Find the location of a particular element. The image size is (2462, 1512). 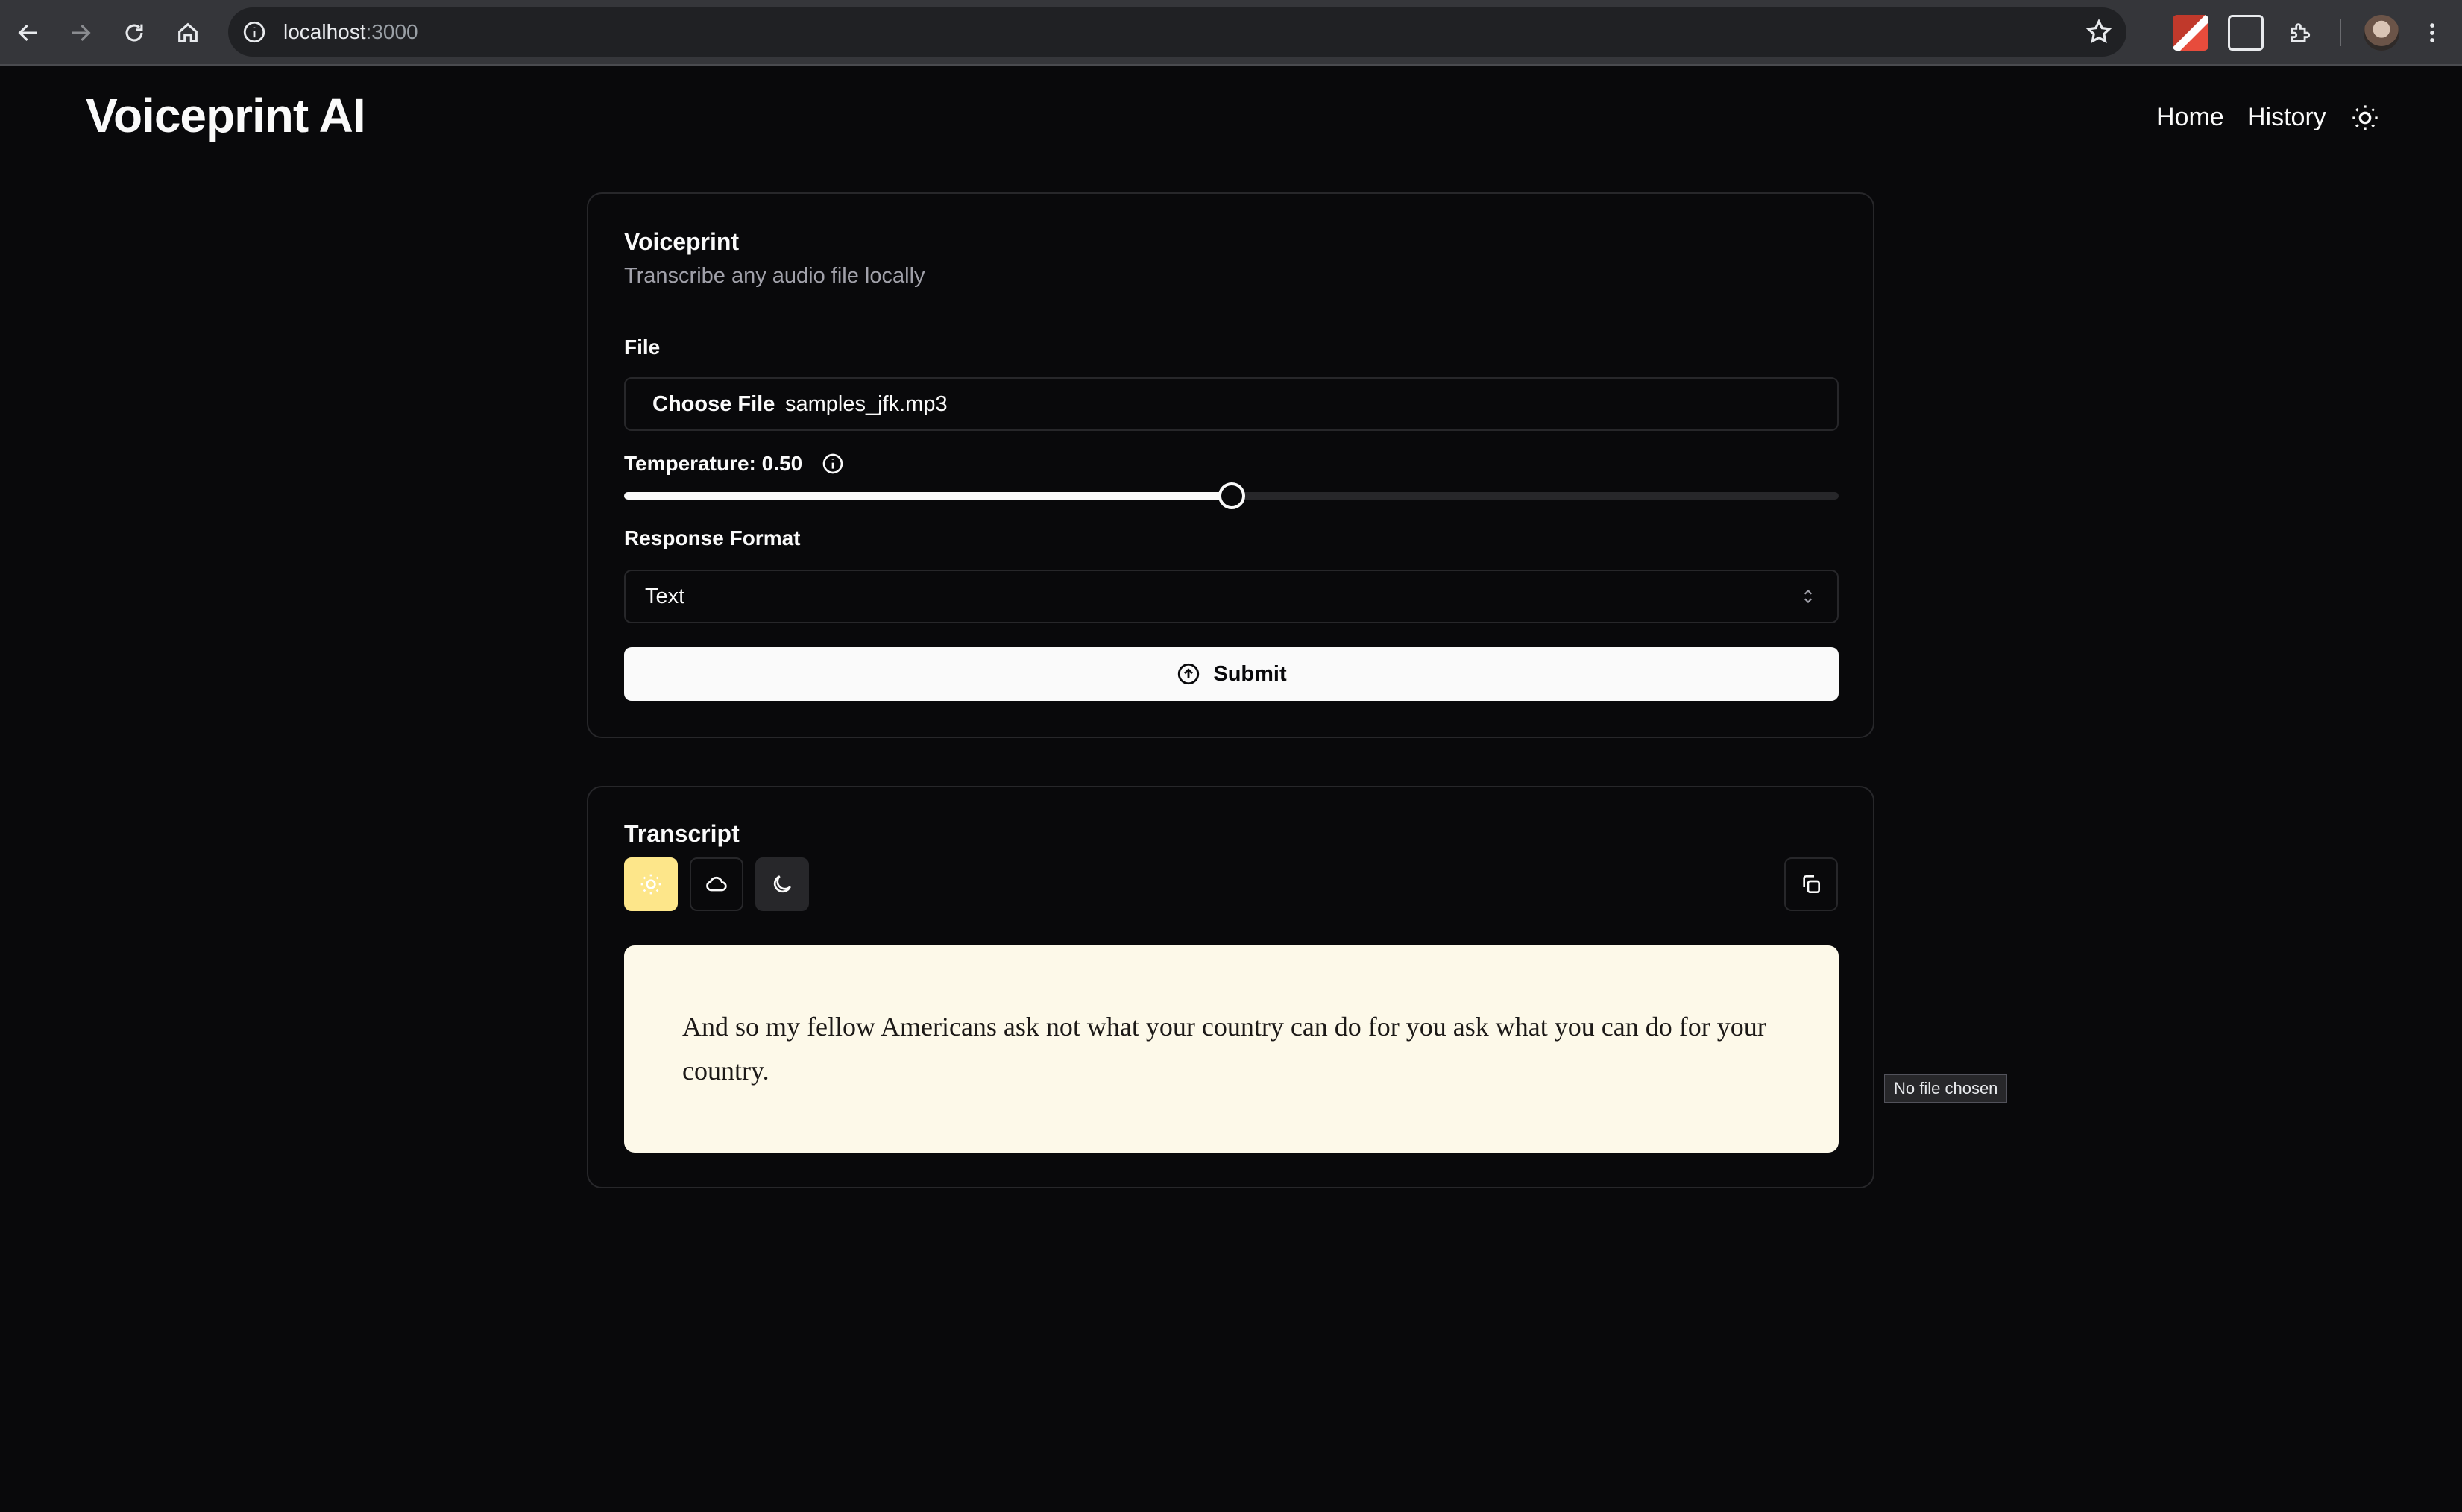

copy-button is located at coordinates (1811, 884).